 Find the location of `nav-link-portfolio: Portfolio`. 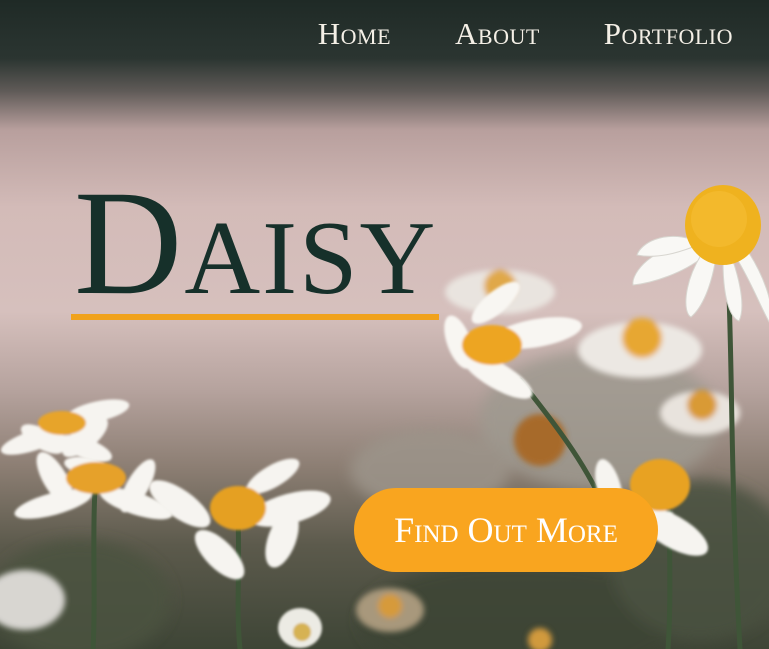

nav-link-portfolio: Portfolio is located at coordinates (668, 34).